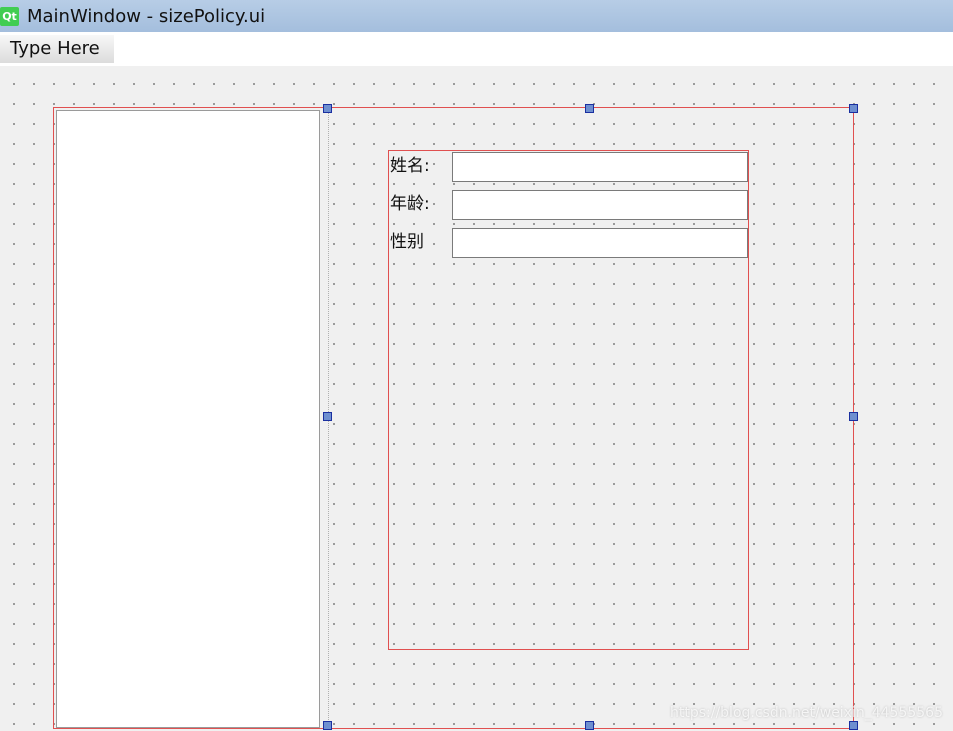  Describe the element at coordinates (853, 416) in the screenshot. I see `resize-handle-right` at that location.